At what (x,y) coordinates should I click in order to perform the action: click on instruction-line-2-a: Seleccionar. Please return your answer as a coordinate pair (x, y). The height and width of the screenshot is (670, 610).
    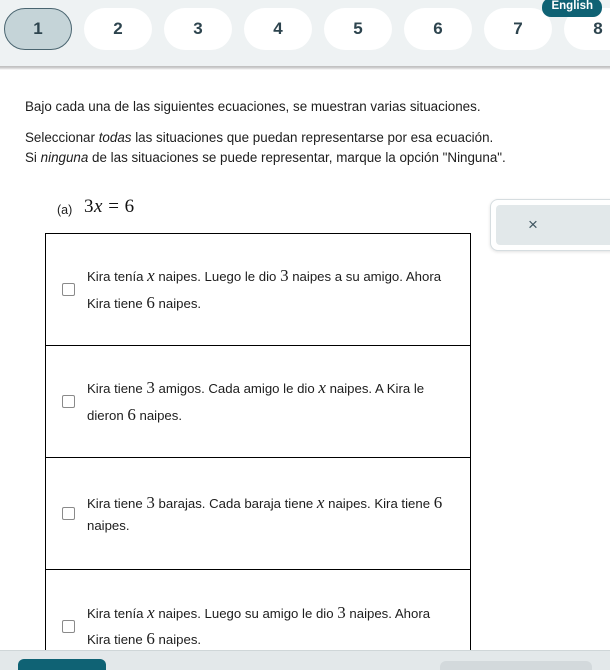
    Looking at the image, I should click on (62, 138).